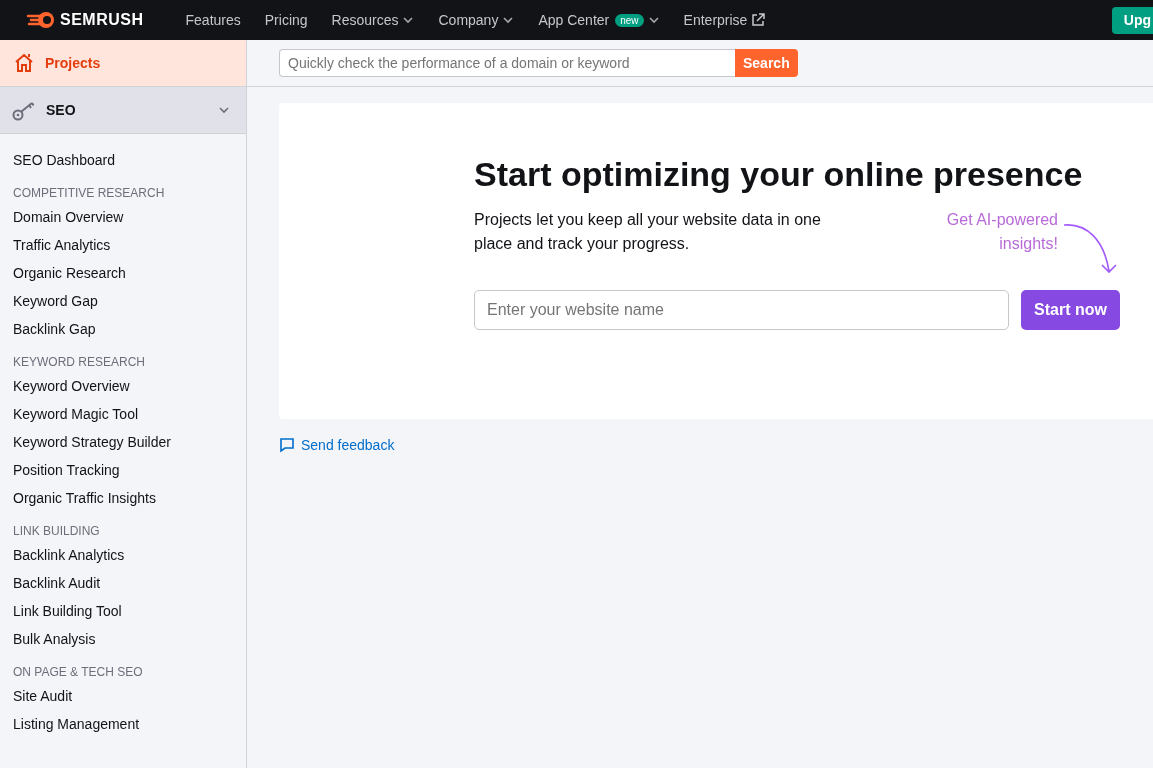 The height and width of the screenshot is (768, 1153). I want to click on sidebar-link: Backlink Audit, so click(129, 583).